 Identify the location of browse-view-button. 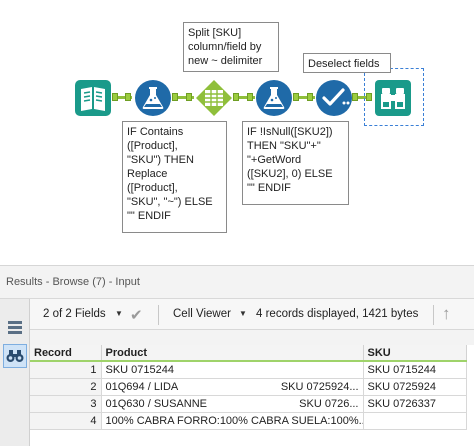
(15, 356).